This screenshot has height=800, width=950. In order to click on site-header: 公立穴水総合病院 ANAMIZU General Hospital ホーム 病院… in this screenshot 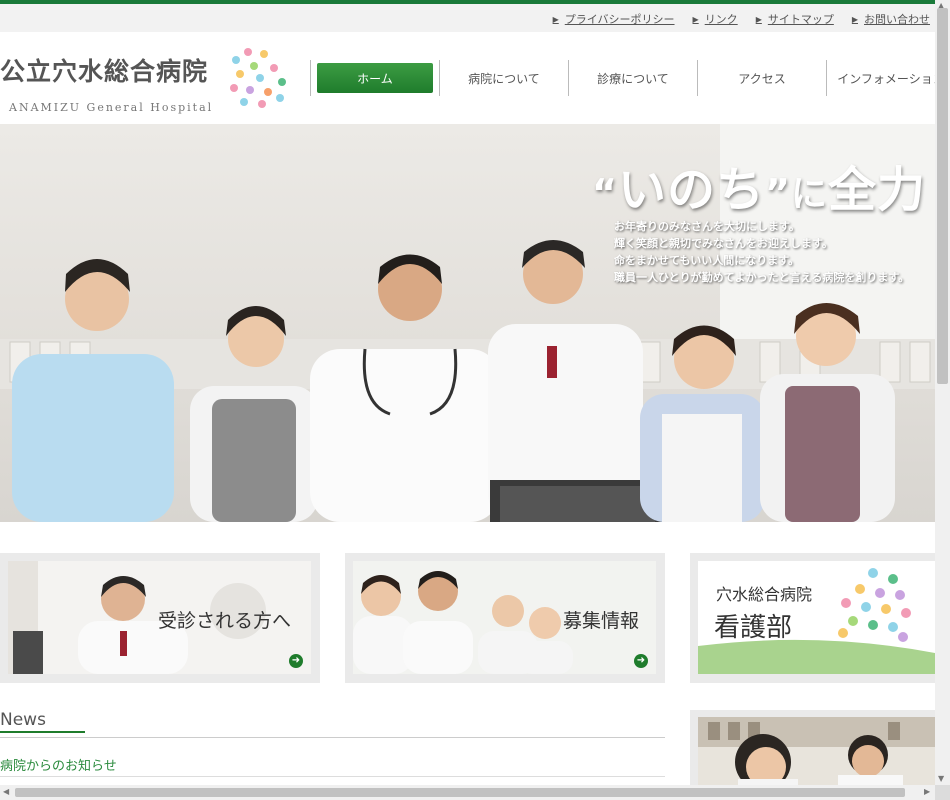, I will do `click(467, 78)`.